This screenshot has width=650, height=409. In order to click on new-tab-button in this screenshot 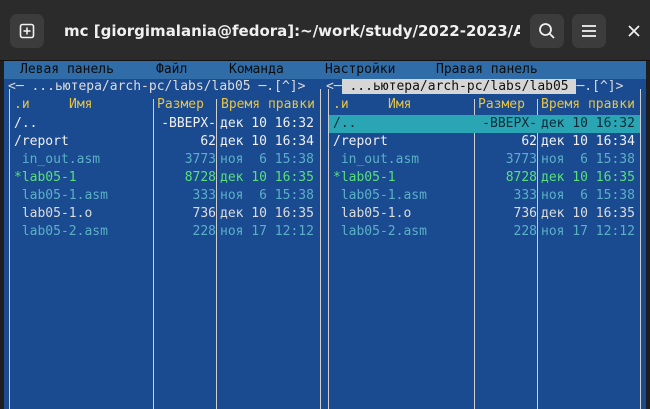, I will do `click(27, 31)`.